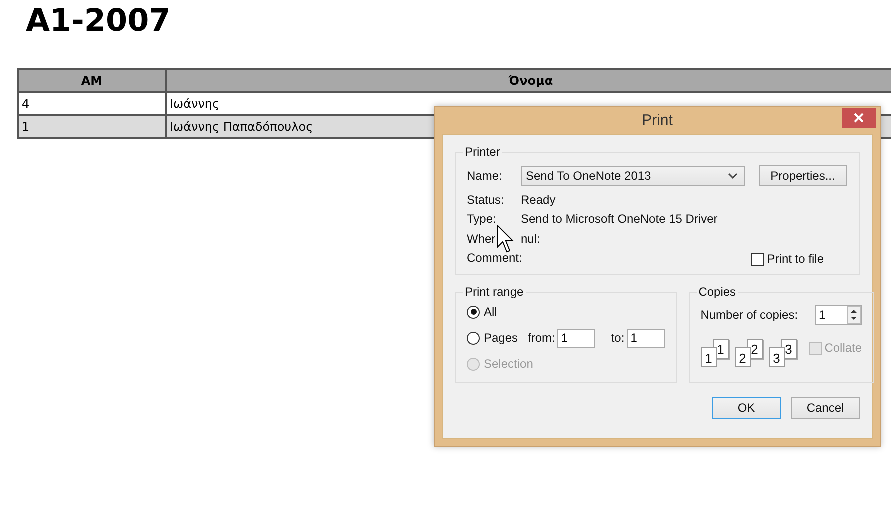 The image size is (891, 519). I want to click on radio-label: Selection, so click(509, 364).